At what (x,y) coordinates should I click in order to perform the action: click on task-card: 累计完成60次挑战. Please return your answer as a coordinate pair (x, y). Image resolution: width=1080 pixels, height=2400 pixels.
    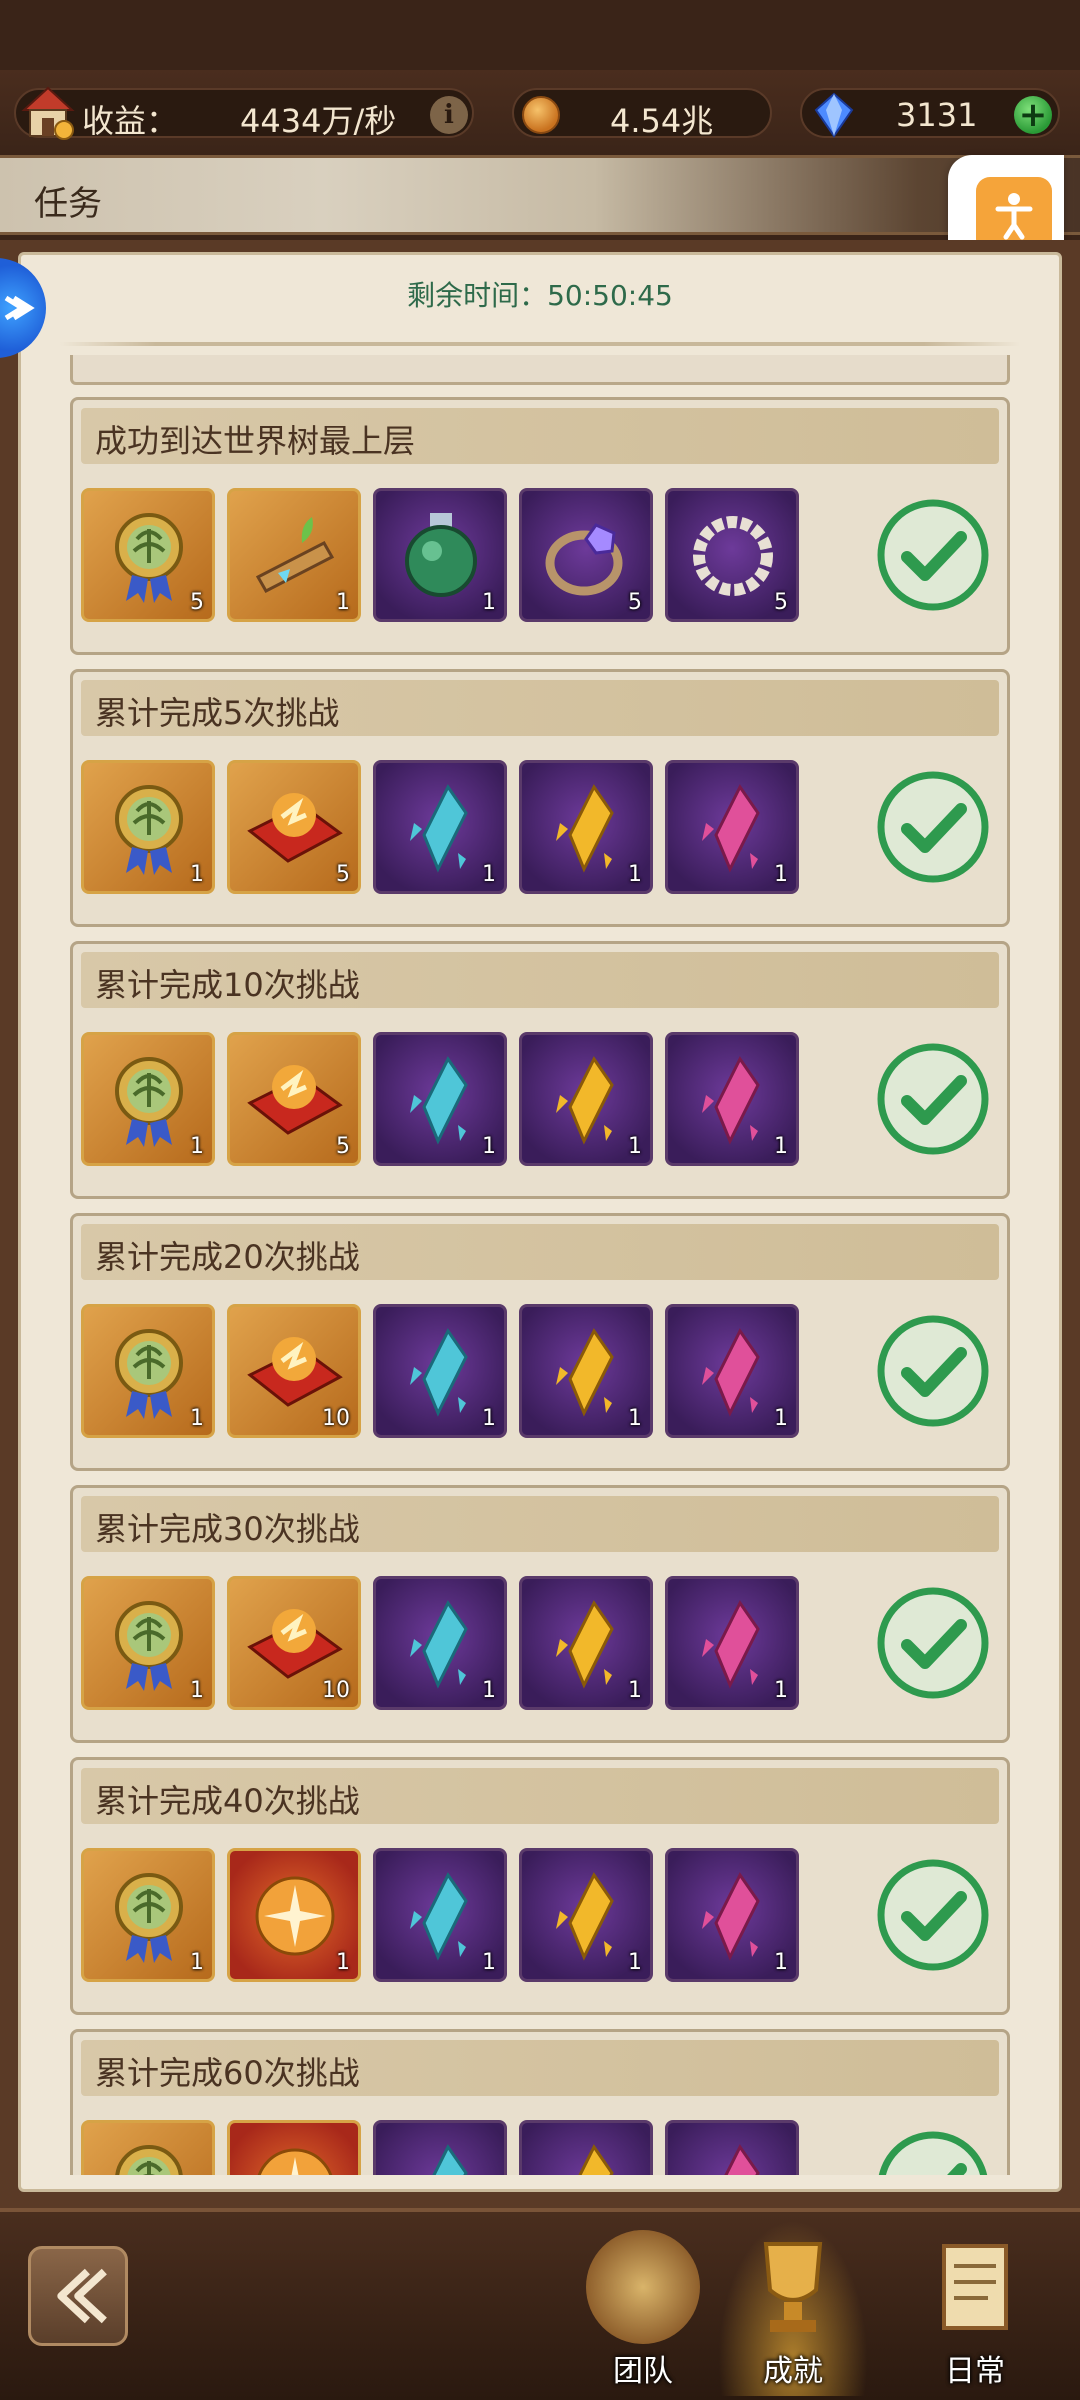
    Looking at the image, I should click on (540, 2102).